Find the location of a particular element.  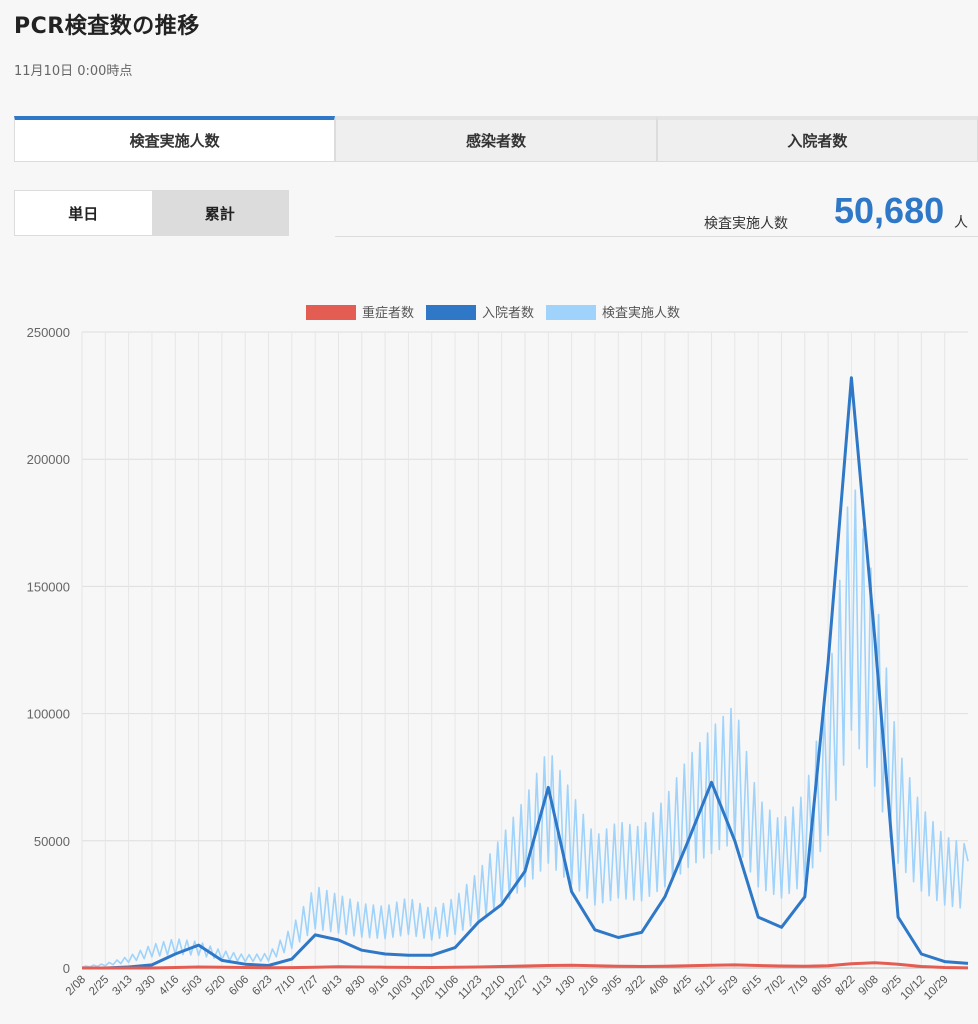

x-tick-label: 1/13 is located at coordinates (542, 986).